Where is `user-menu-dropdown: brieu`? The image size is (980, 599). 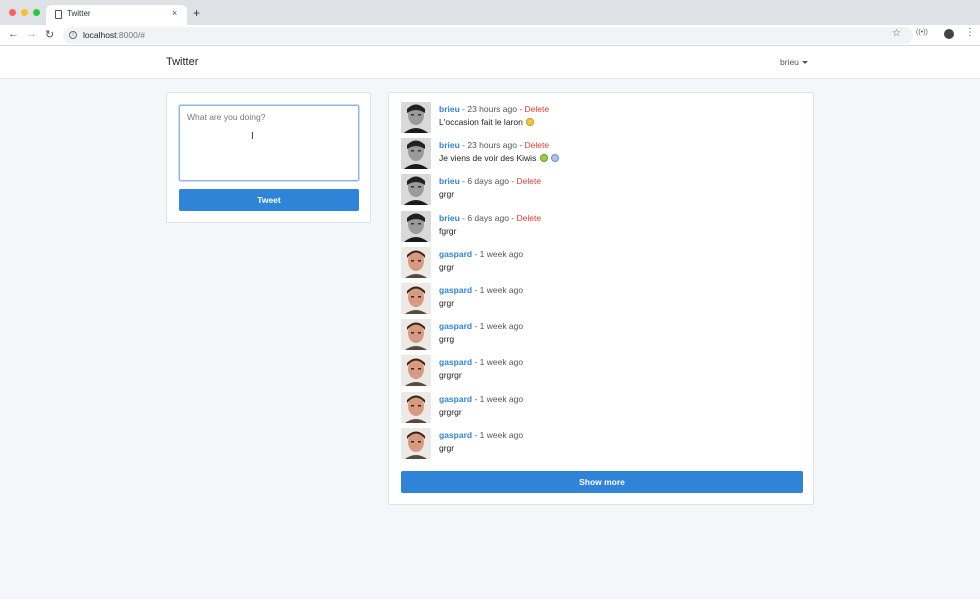
user-menu-dropdown: brieu is located at coordinates (794, 62).